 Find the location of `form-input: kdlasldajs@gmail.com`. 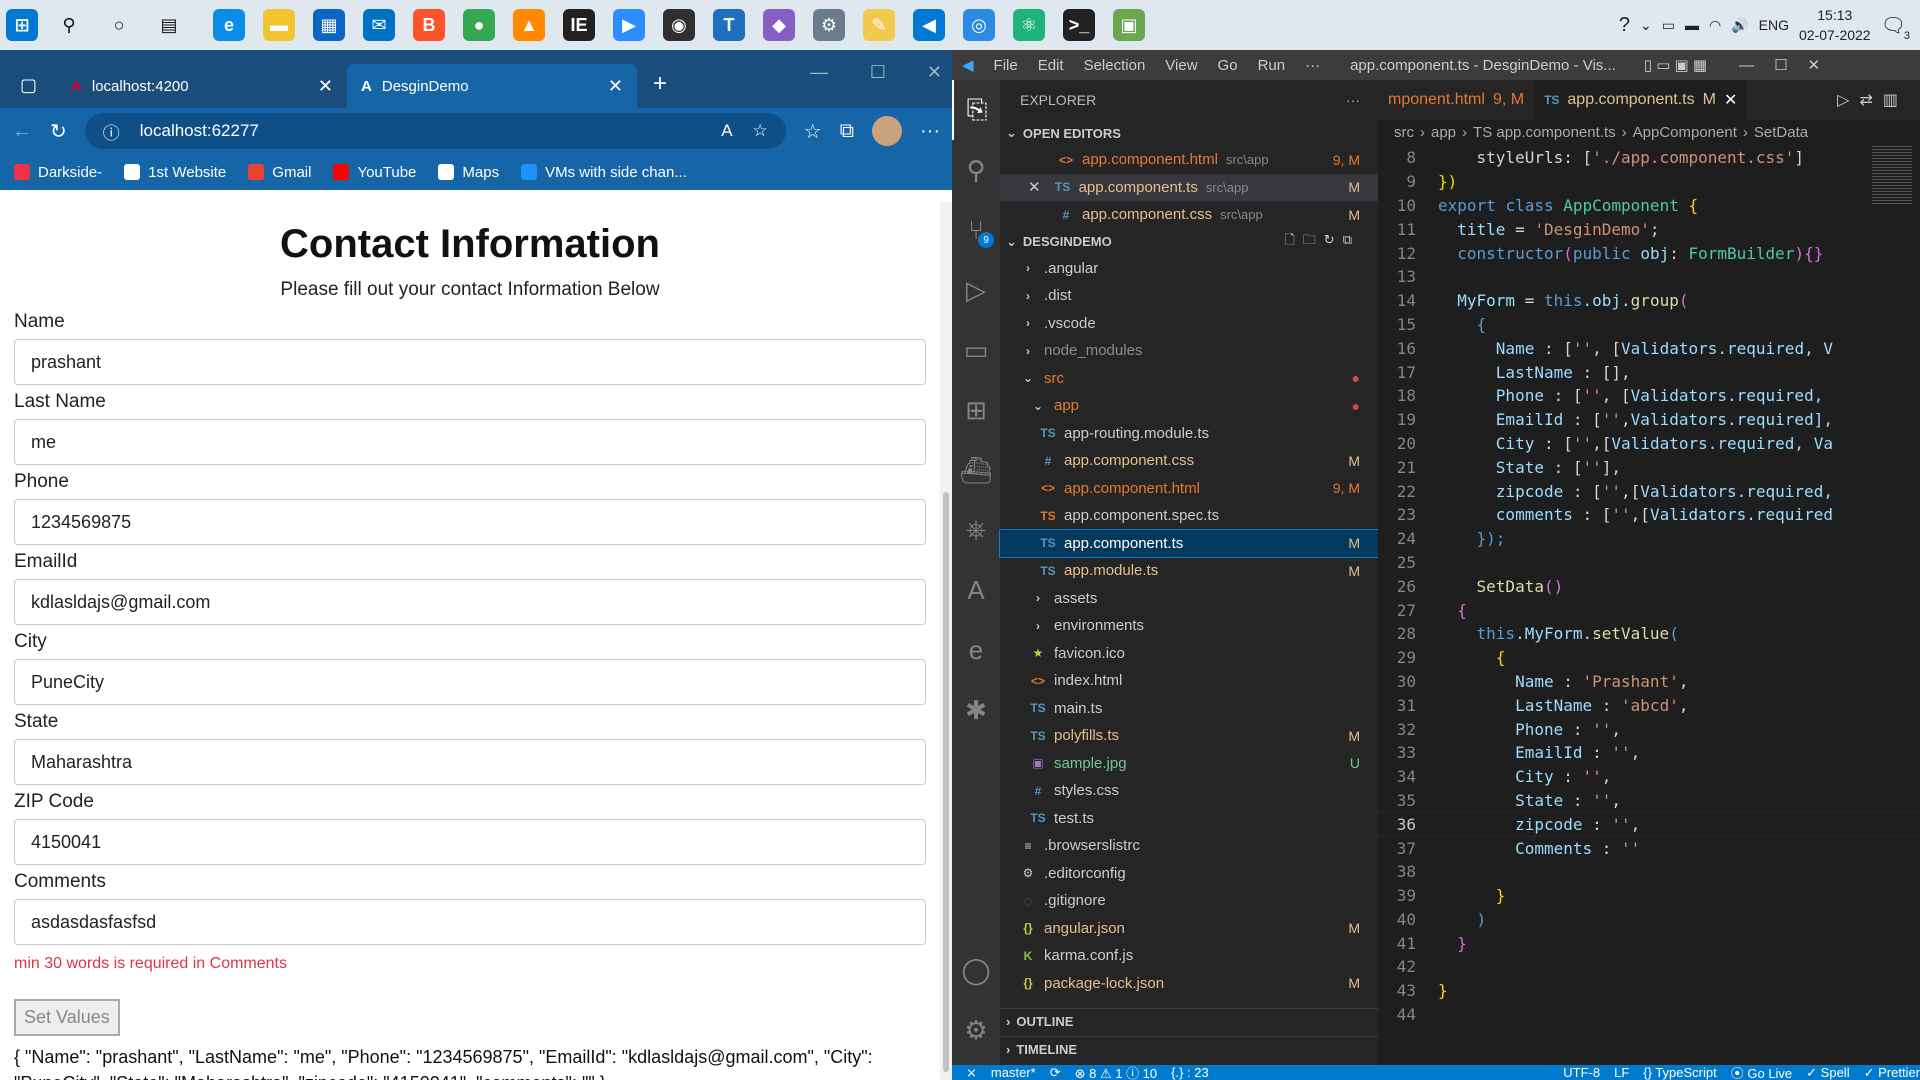

form-input: kdlasldajs@gmail.com is located at coordinates (470, 602).